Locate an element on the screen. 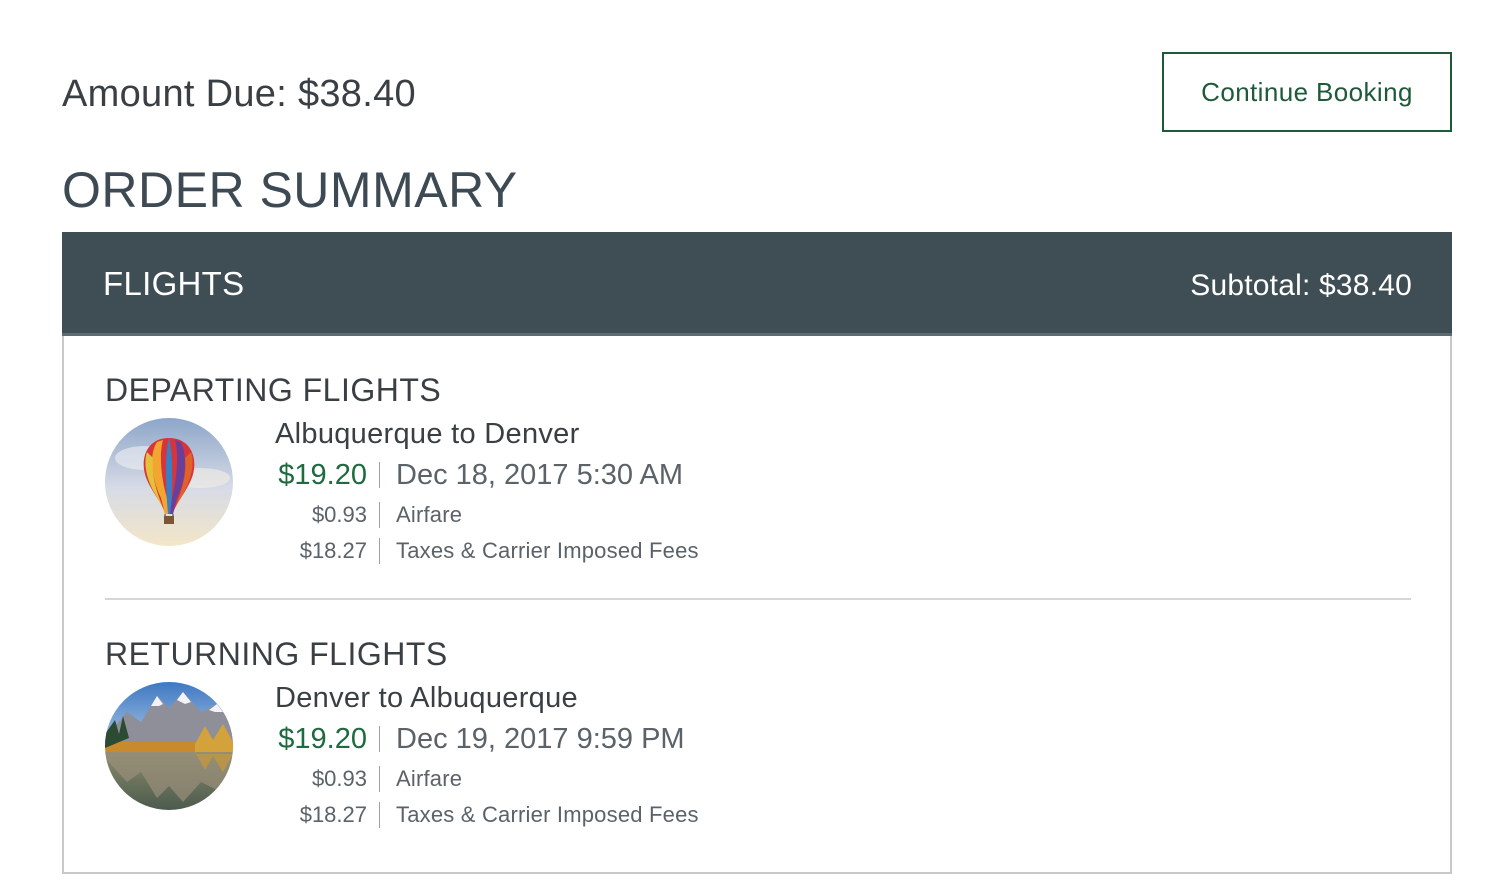 This screenshot has height=892, width=1508. returning-airfare-label: Airfare is located at coordinates (429, 778).